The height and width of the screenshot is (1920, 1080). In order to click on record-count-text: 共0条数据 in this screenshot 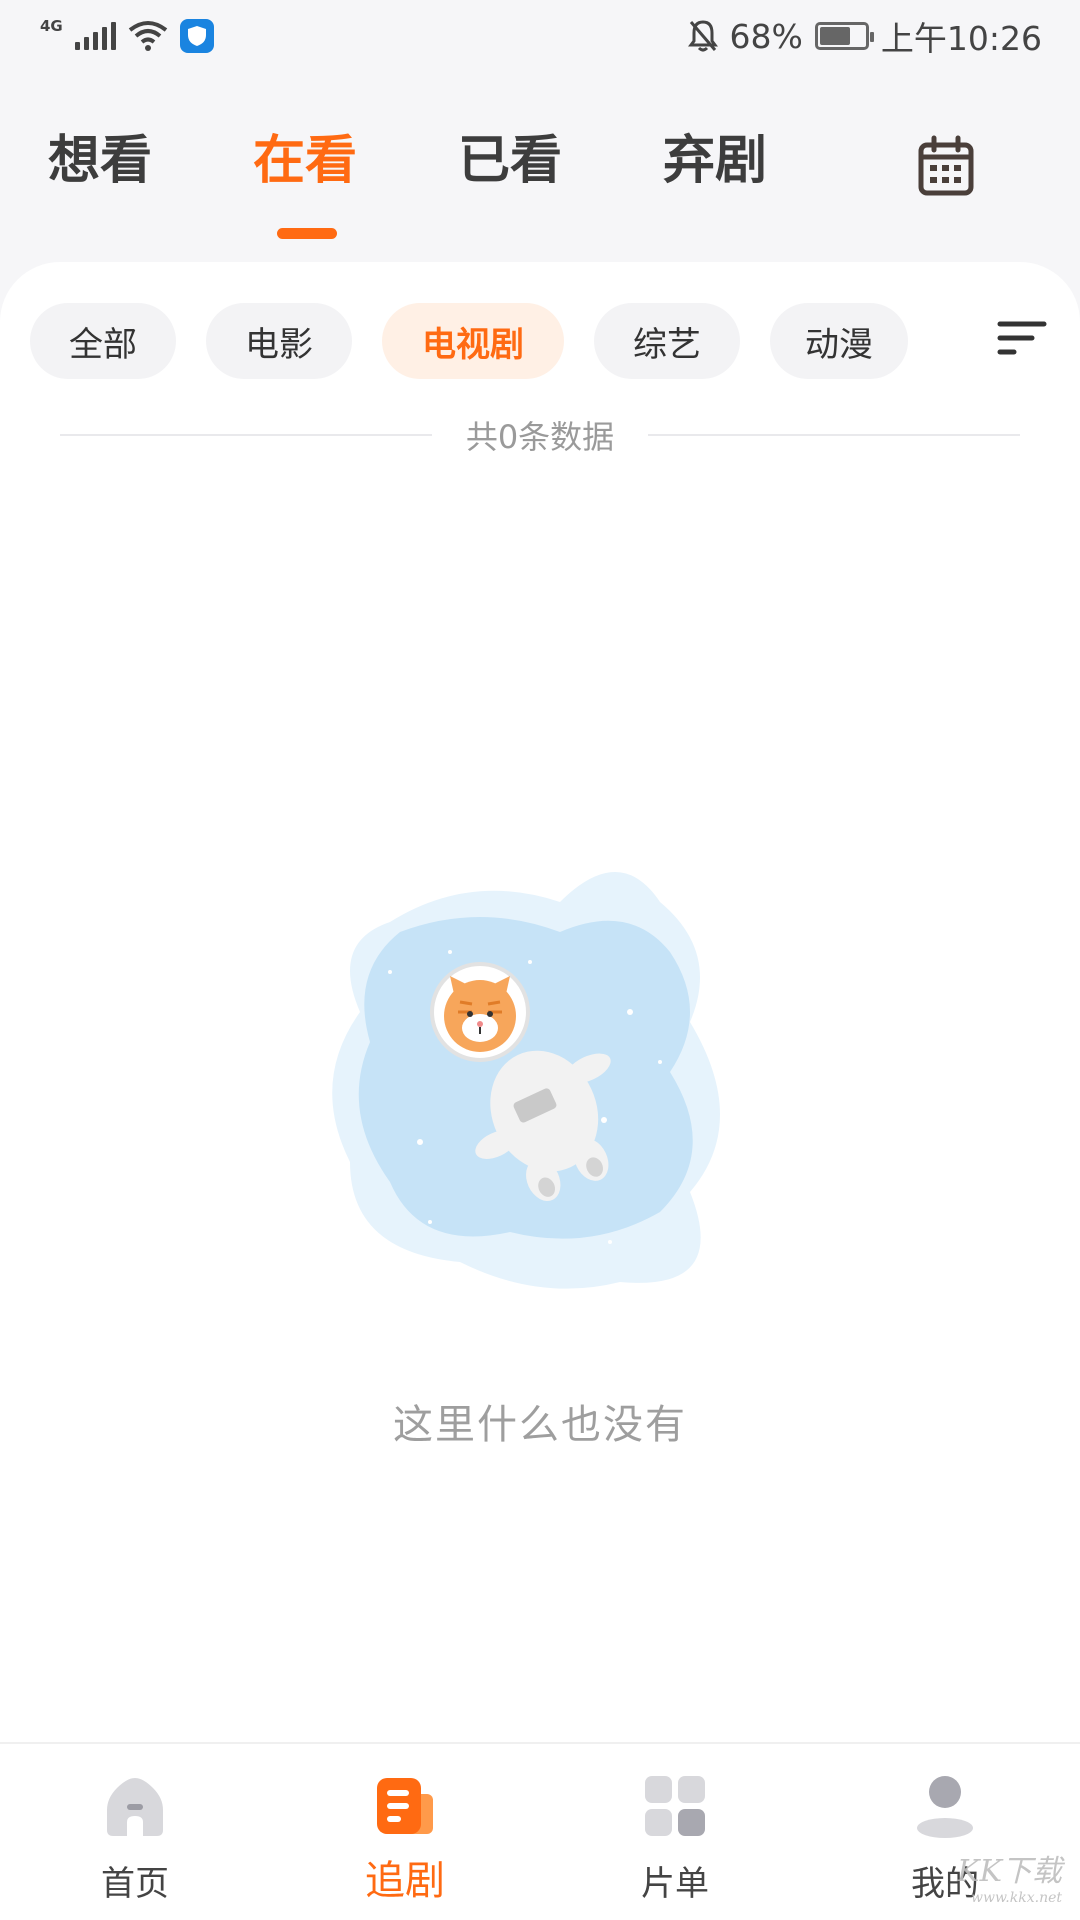, I will do `click(540, 437)`.